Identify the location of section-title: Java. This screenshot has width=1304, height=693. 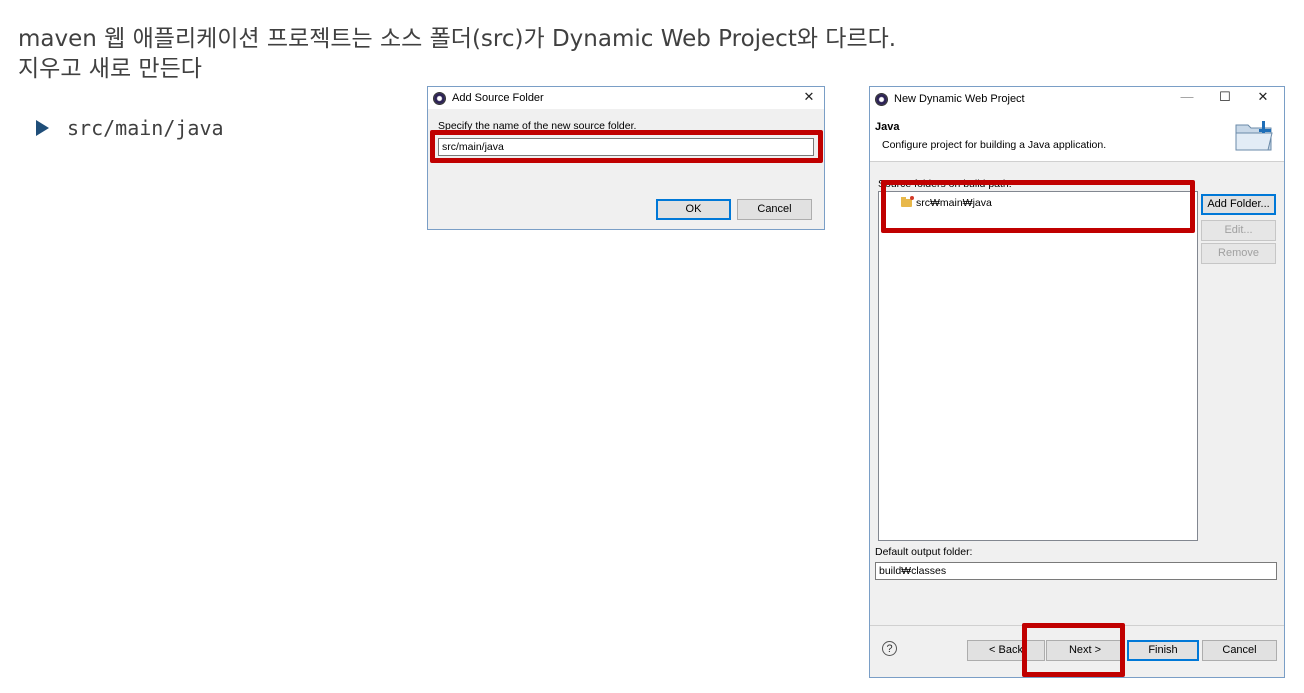
(887, 127).